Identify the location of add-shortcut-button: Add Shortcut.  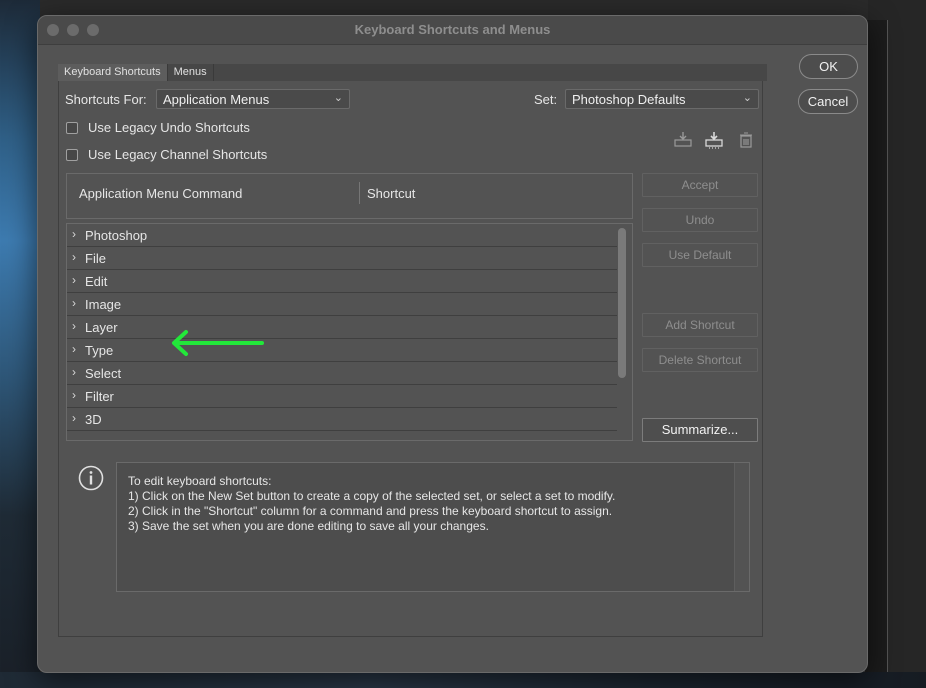
(700, 325).